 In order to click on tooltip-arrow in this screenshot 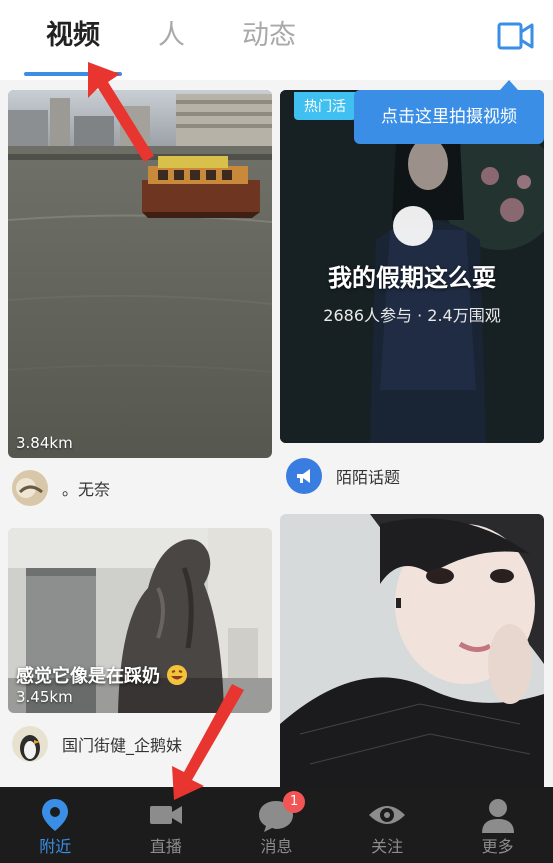, I will do `click(509, 85)`.